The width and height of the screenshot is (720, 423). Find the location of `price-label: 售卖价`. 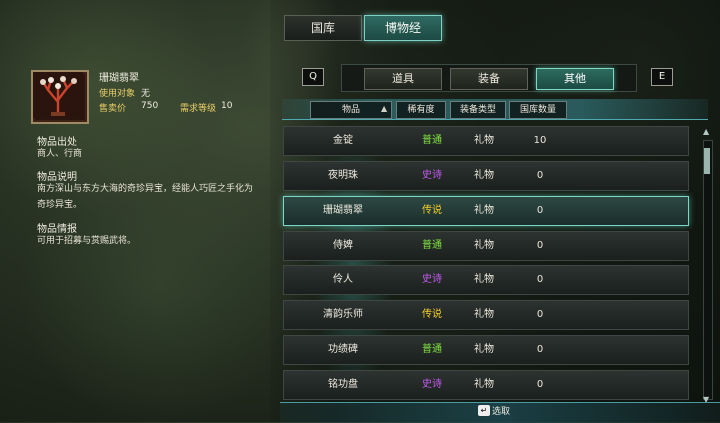

price-label: 售卖价 is located at coordinates (113, 109).